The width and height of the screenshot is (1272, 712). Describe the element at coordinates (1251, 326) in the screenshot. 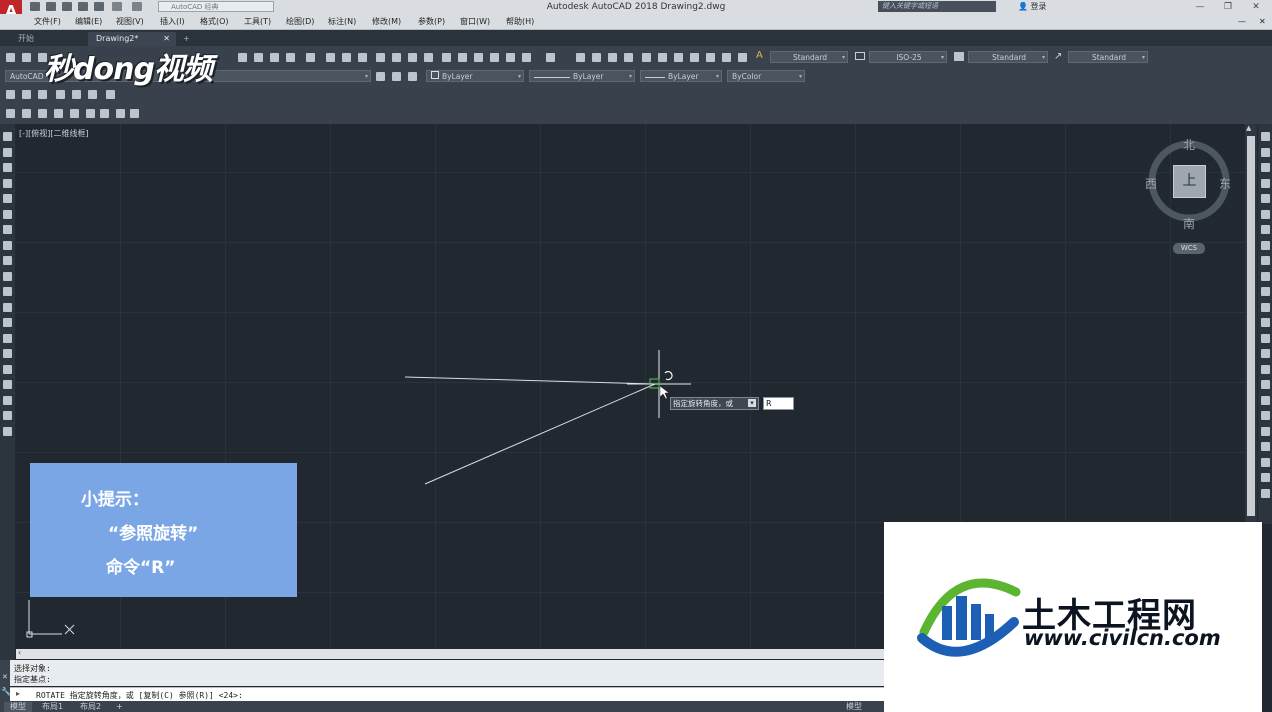

I see `vertical-scroll-thumb` at that location.